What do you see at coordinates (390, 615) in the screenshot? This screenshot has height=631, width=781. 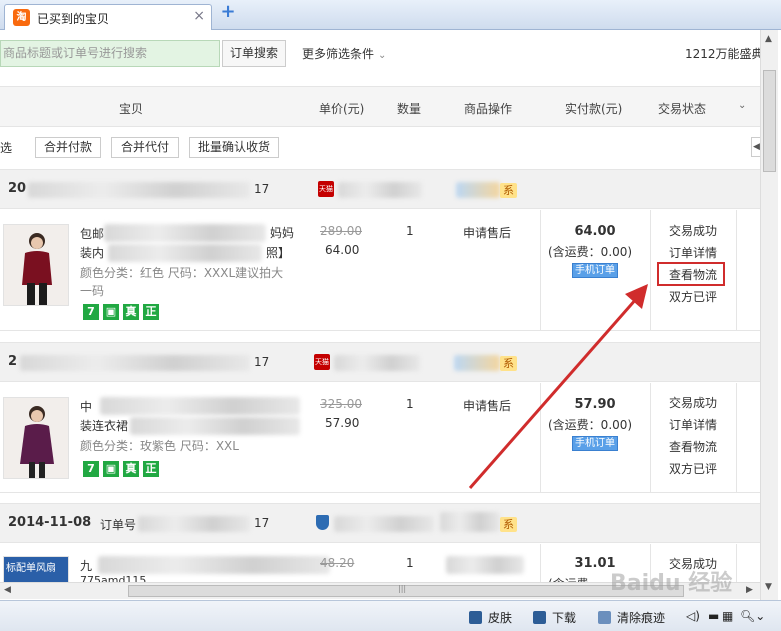 I see `browser-status-bar: 皮肤 下载 清除痕迹 ◁) ▬ ▦ 🔍︎⌄` at bounding box center [390, 615].